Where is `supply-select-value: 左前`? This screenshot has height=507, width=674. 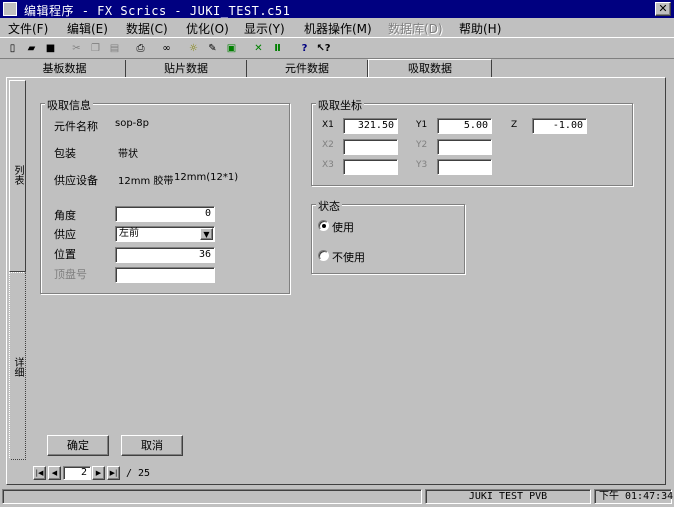 supply-select-value: 左前 is located at coordinates (129, 233).